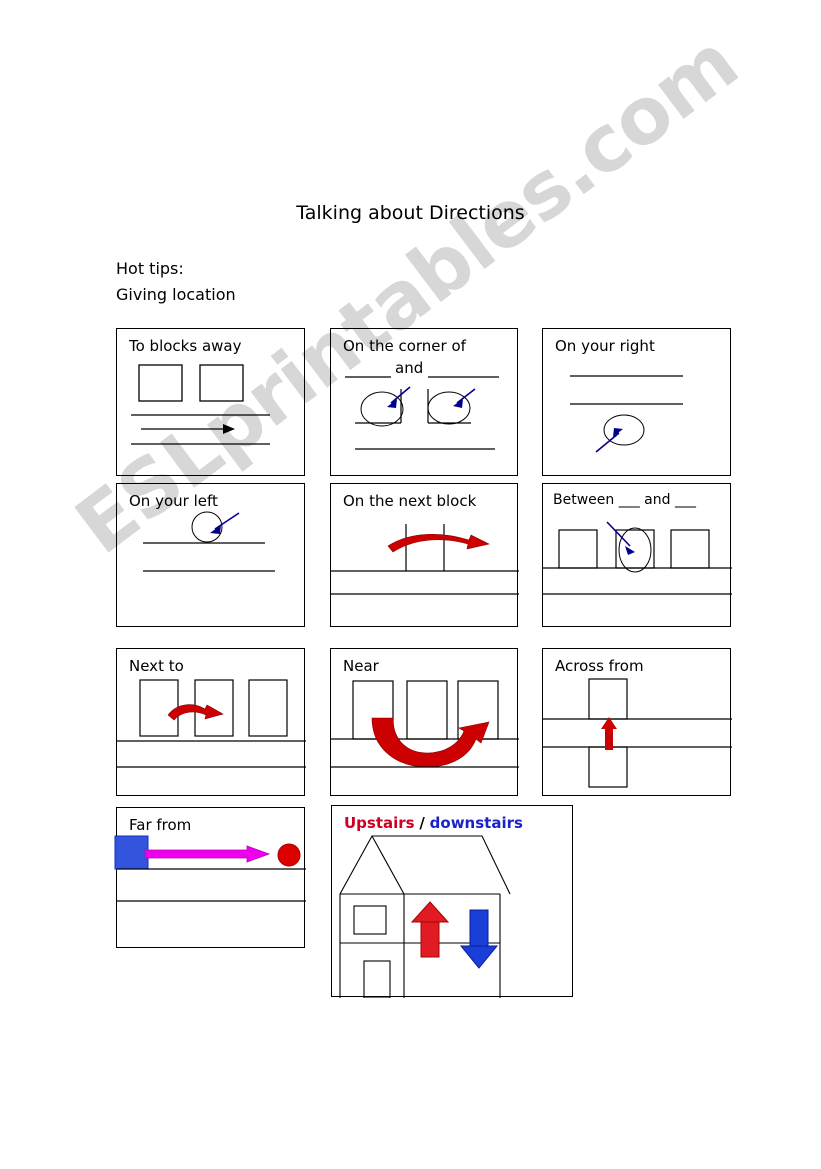 This screenshot has height=1169, width=821. Describe the element at coordinates (430, 929) in the screenshot. I see `up-arrow-icon` at that location.